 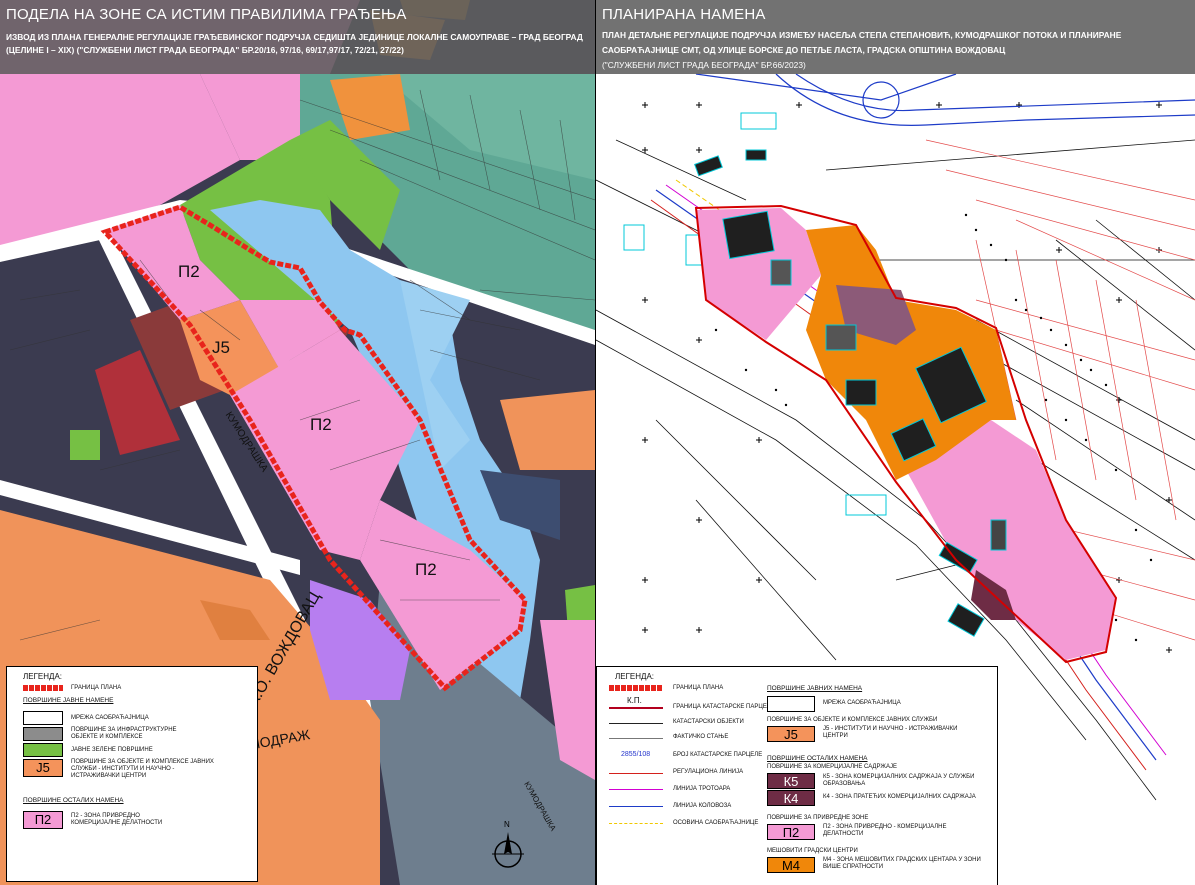 I want to click on legend-swatch-infrastructure, so click(x=43, y=734).